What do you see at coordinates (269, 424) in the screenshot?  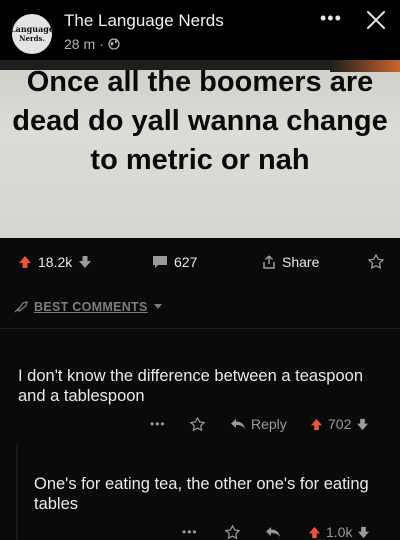 I see `comment-1-reply-label: Reply` at bounding box center [269, 424].